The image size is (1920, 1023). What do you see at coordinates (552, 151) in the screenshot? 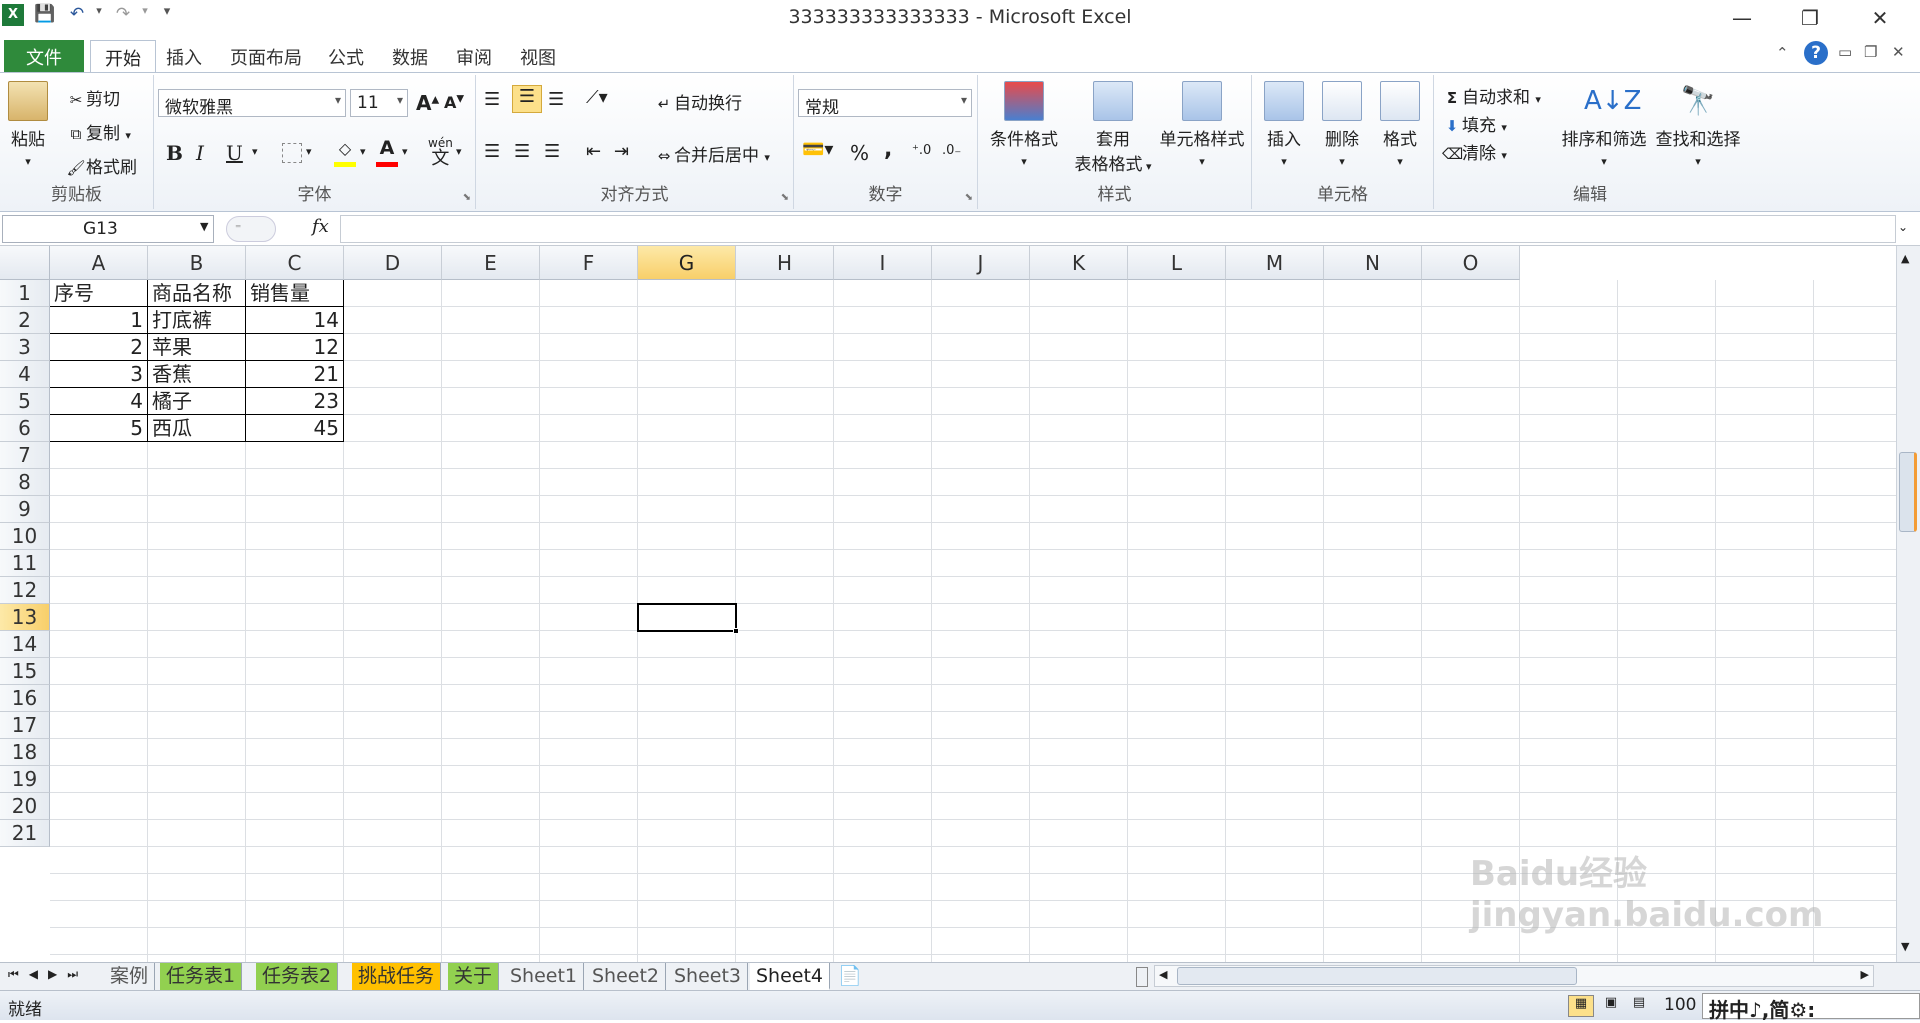
I see `align-right-icon: ☰` at bounding box center [552, 151].